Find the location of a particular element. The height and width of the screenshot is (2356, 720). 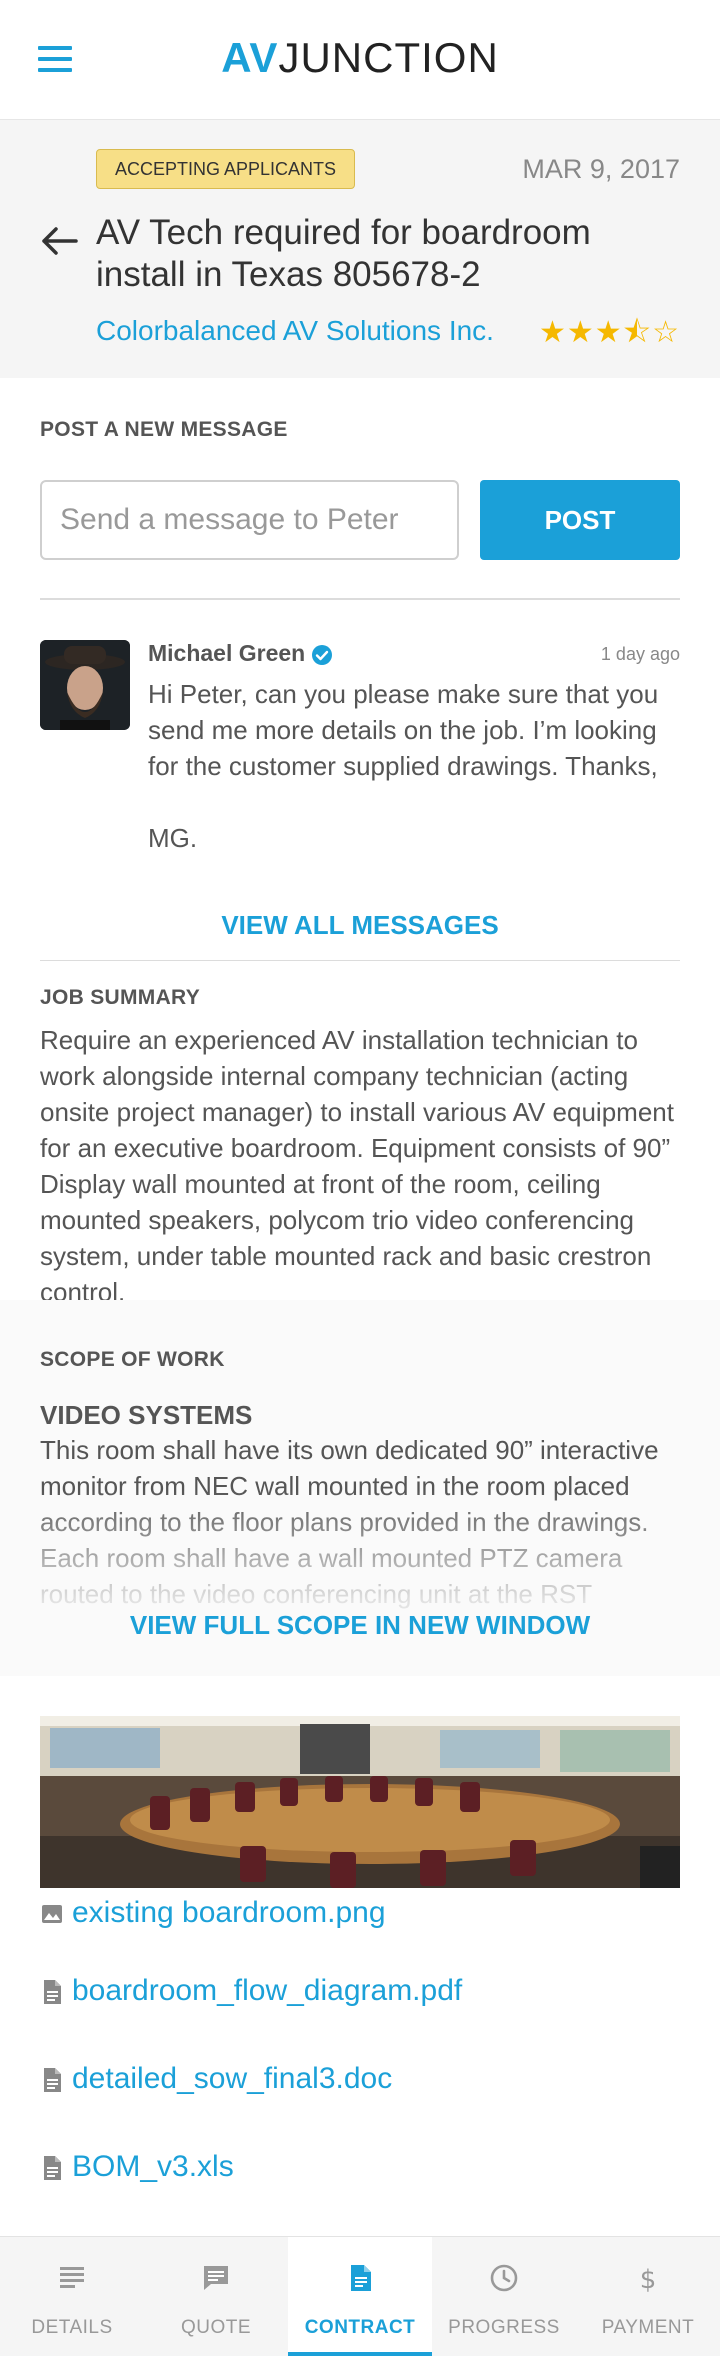

dollar-icon: $ is located at coordinates (648, 2279).